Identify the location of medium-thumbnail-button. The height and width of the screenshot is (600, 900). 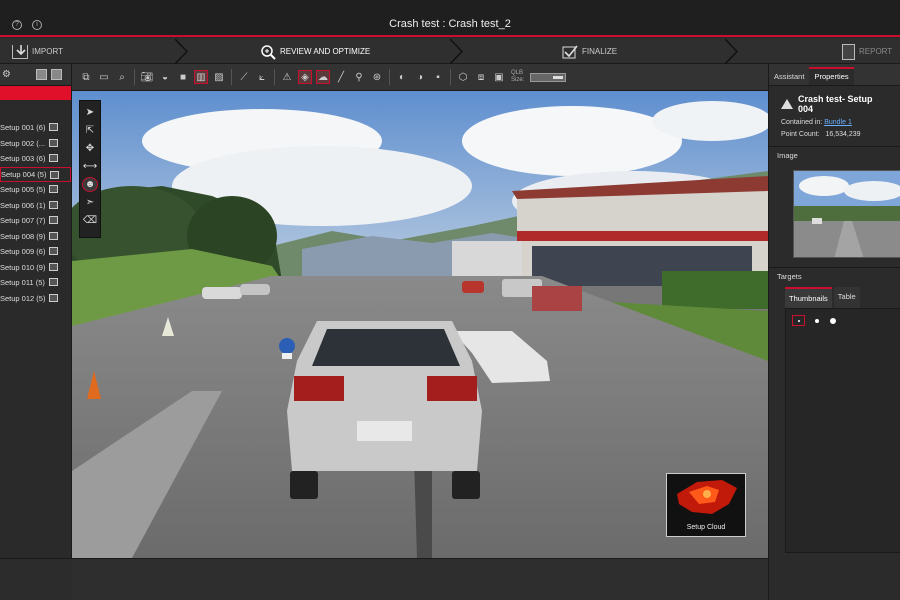
(816, 320).